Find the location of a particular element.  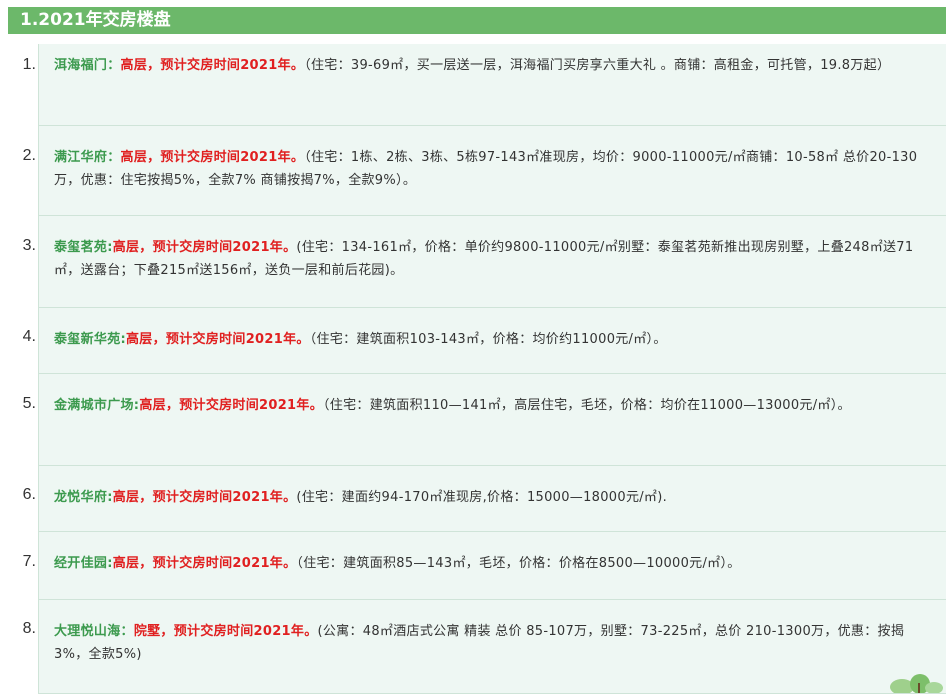

item-number: 5. is located at coordinates (29, 403).